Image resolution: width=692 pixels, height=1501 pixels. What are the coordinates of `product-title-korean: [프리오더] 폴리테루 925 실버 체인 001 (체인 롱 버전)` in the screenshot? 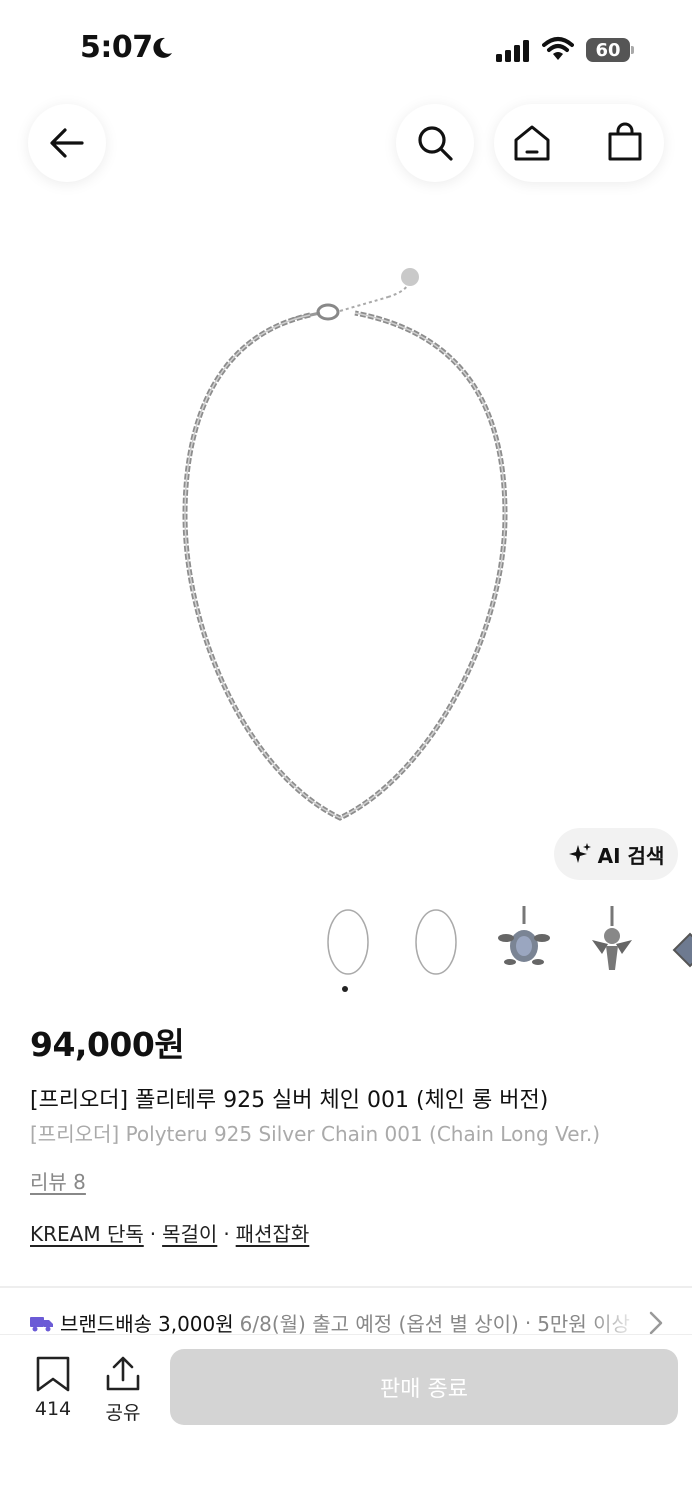 It's located at (289, 1100).